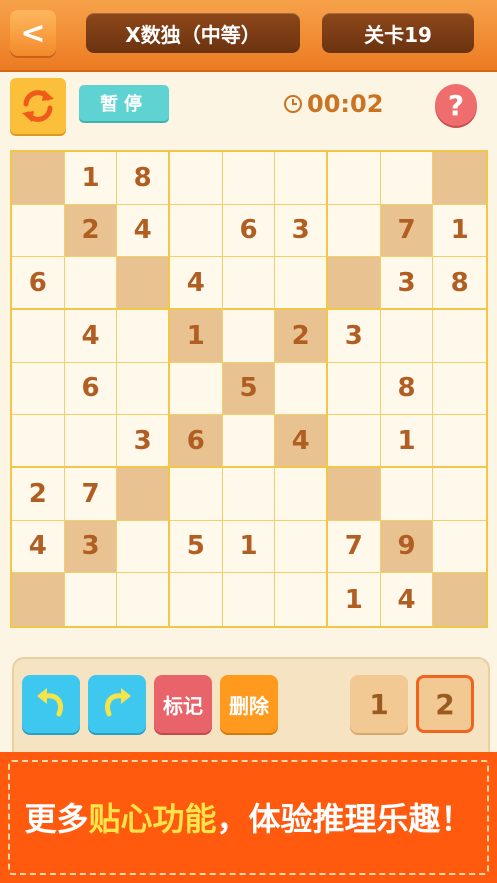 This screenshot has width=497, height=883. I want to click on board-cell-r8c9, so click(459, 547).